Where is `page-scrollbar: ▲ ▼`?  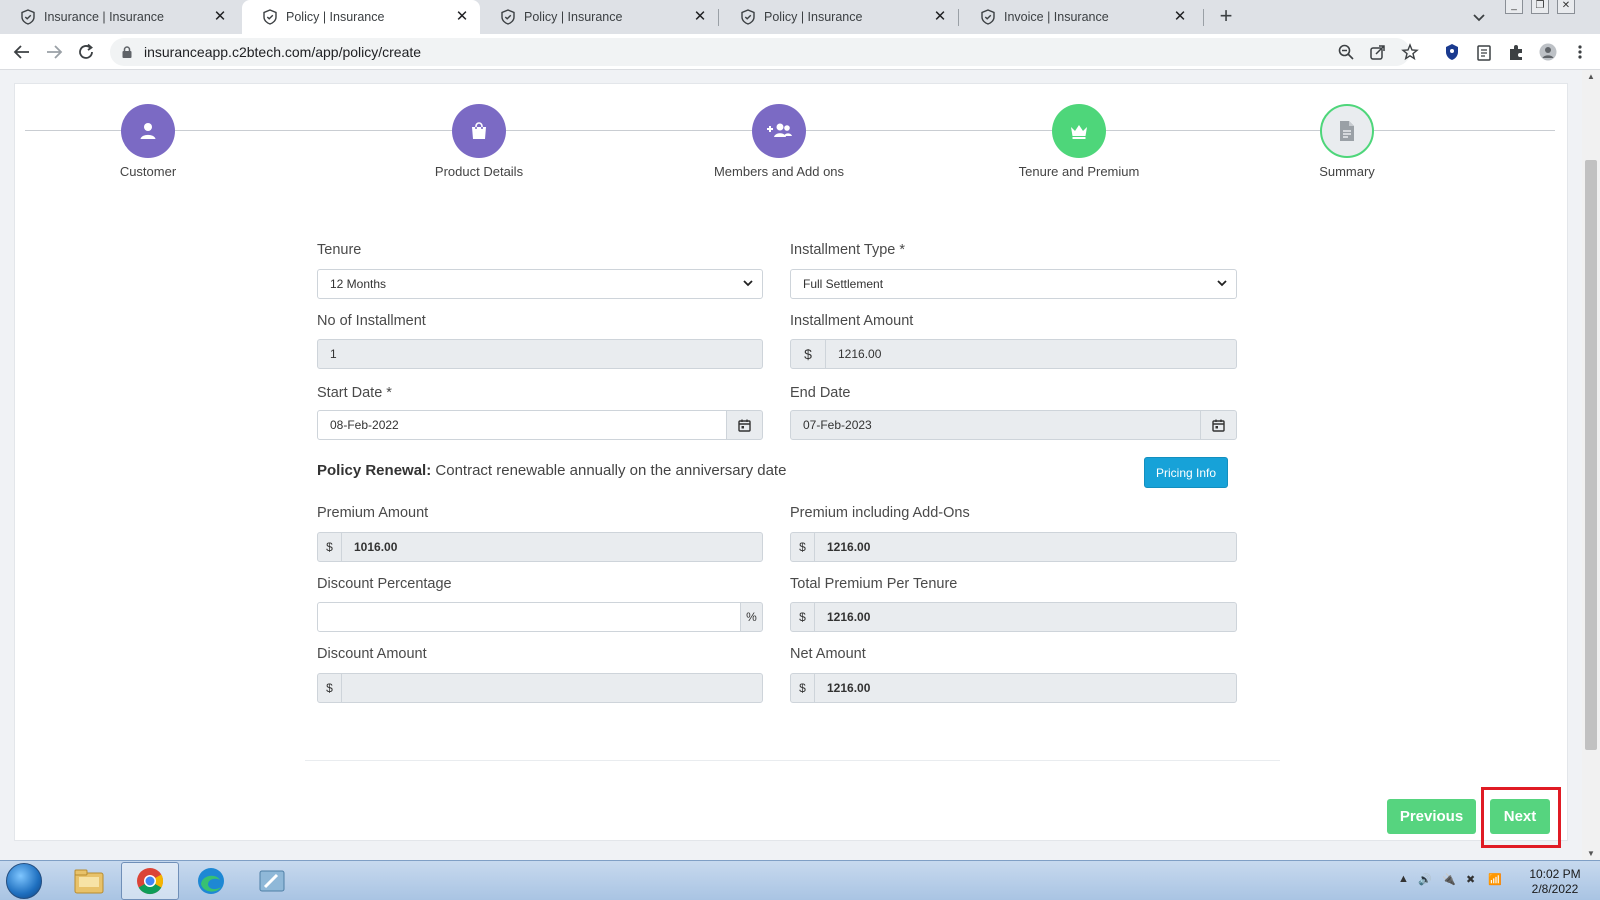
page-scrollbar: ▲ ▼ is located at coordinates (1591, 465).